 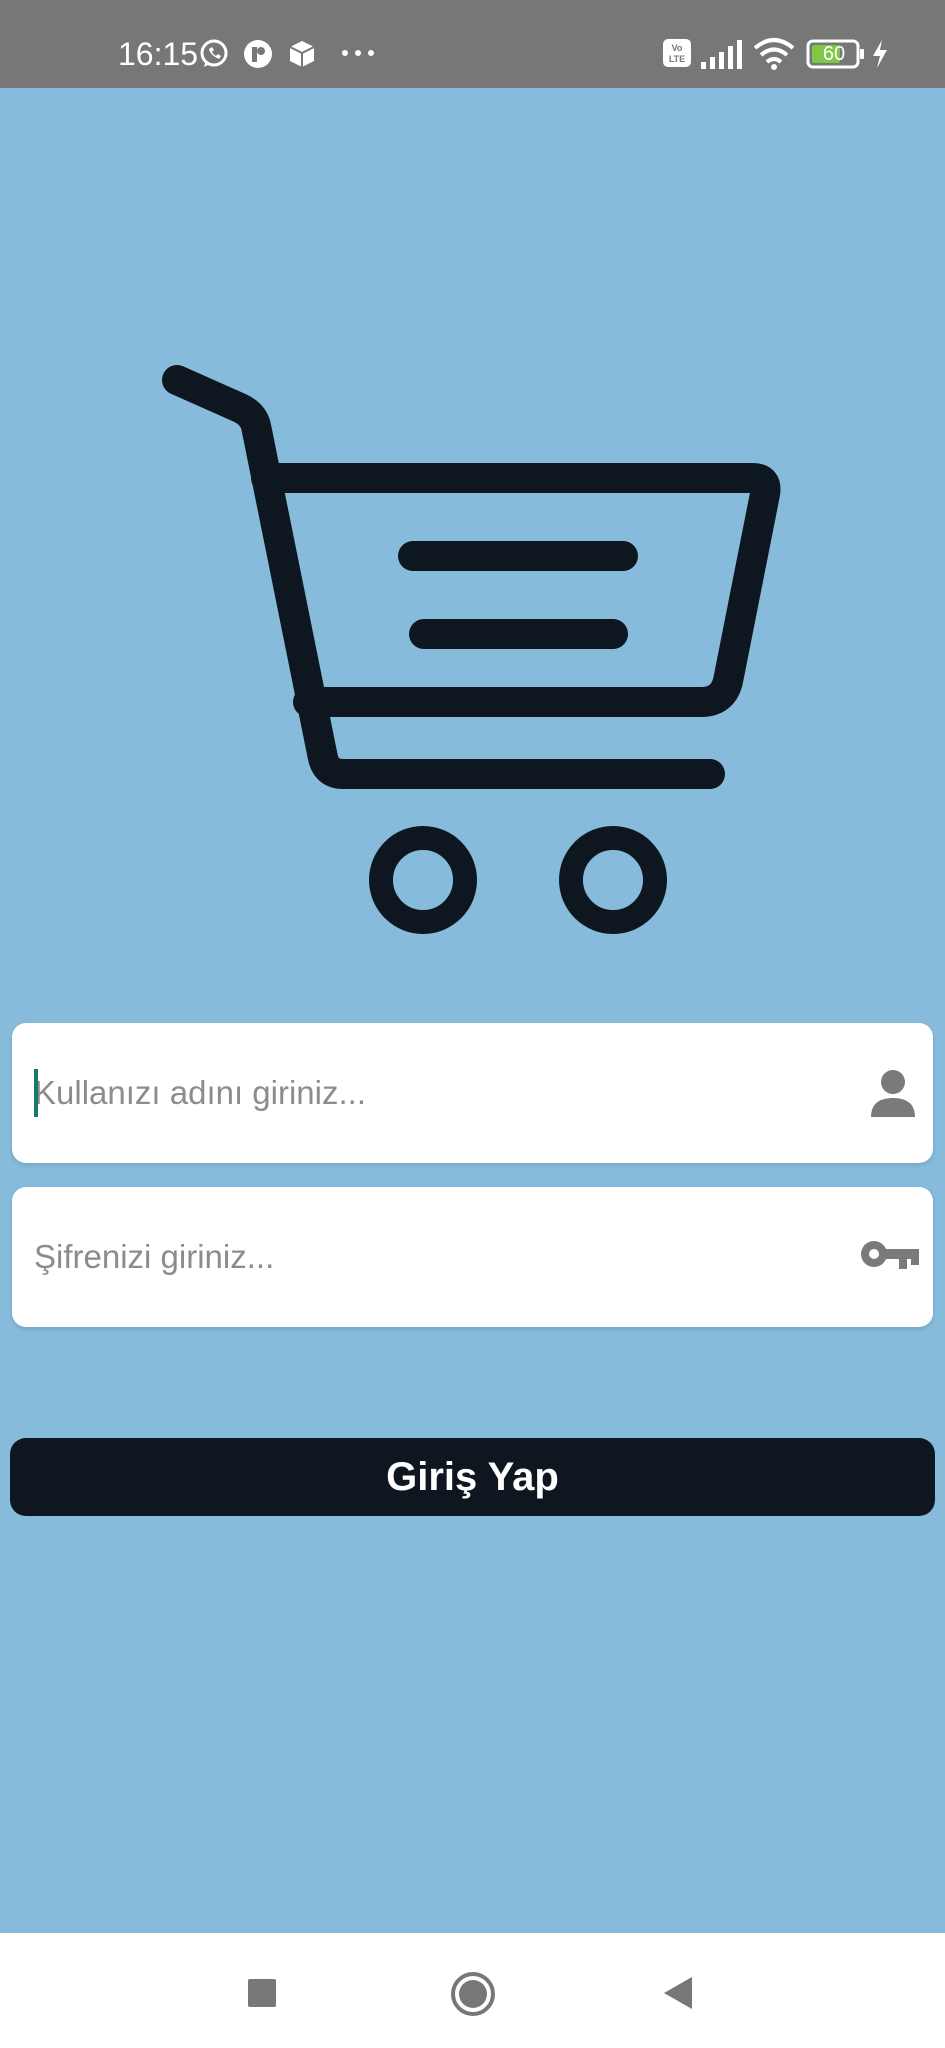 I want to click on text-cursor, so click(x=36, y=1093).